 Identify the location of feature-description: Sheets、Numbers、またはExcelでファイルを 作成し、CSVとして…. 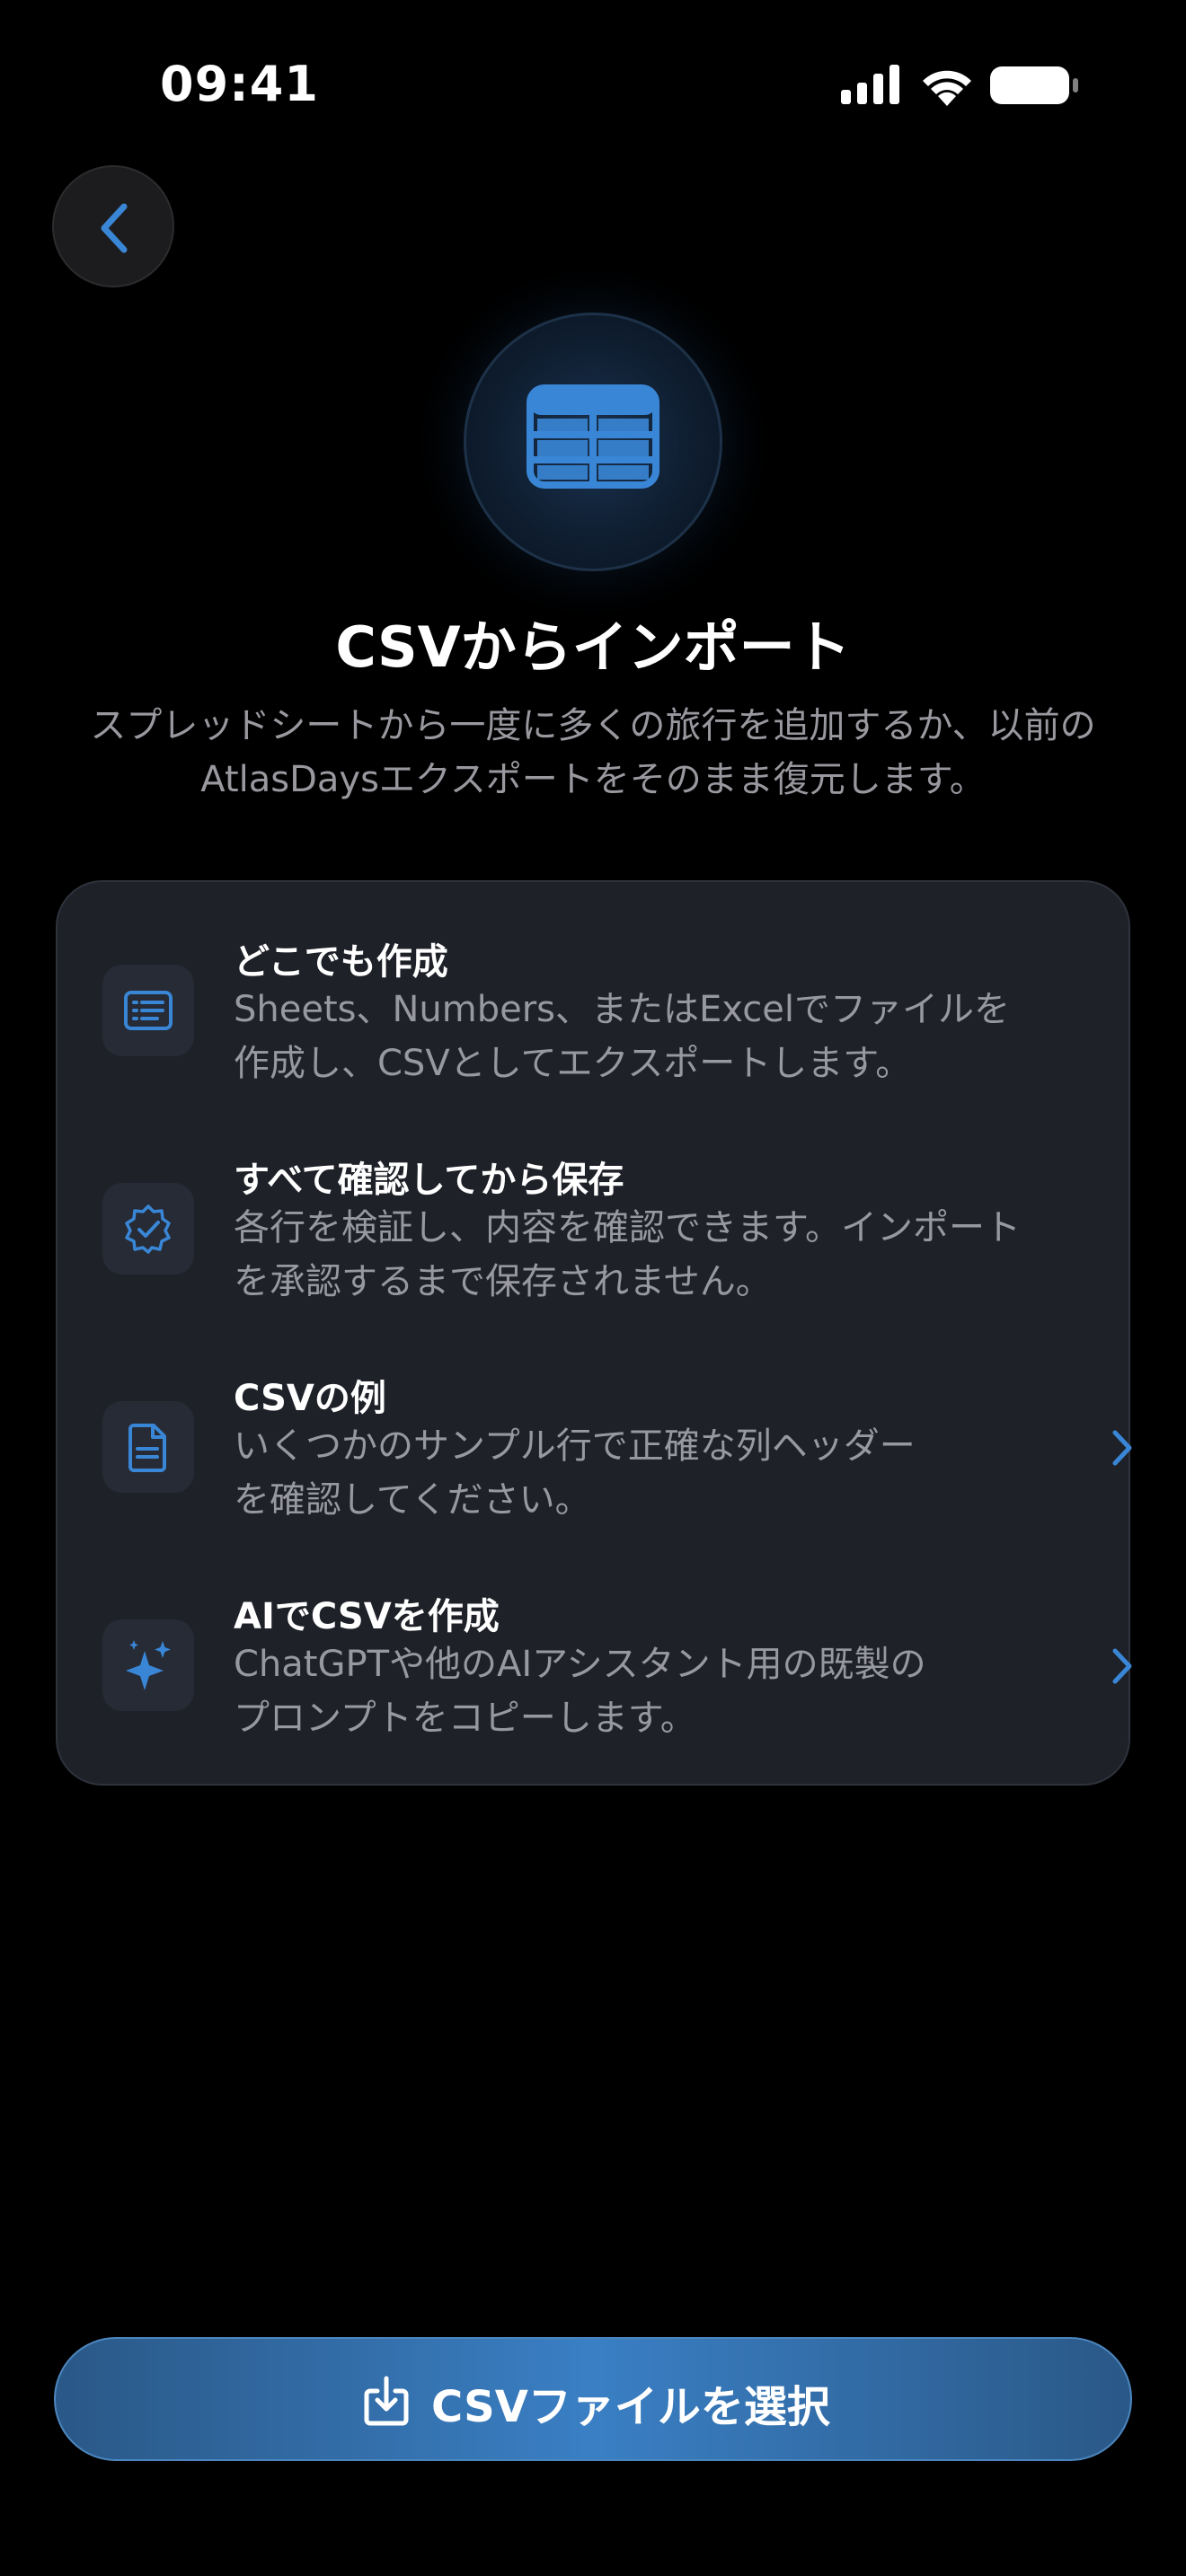
(665, 1036).